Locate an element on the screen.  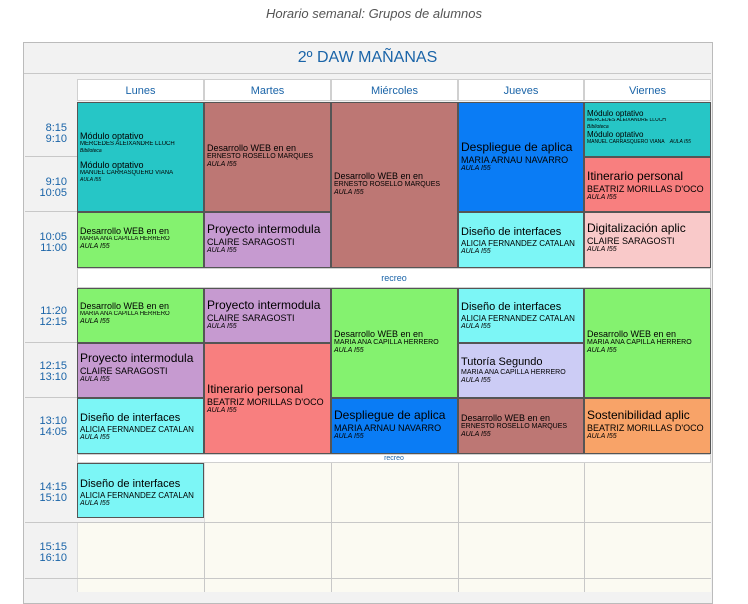
class-teacher: MERCEDES ALEIXANDRE LLUCH is located at coordinates (127, 144).